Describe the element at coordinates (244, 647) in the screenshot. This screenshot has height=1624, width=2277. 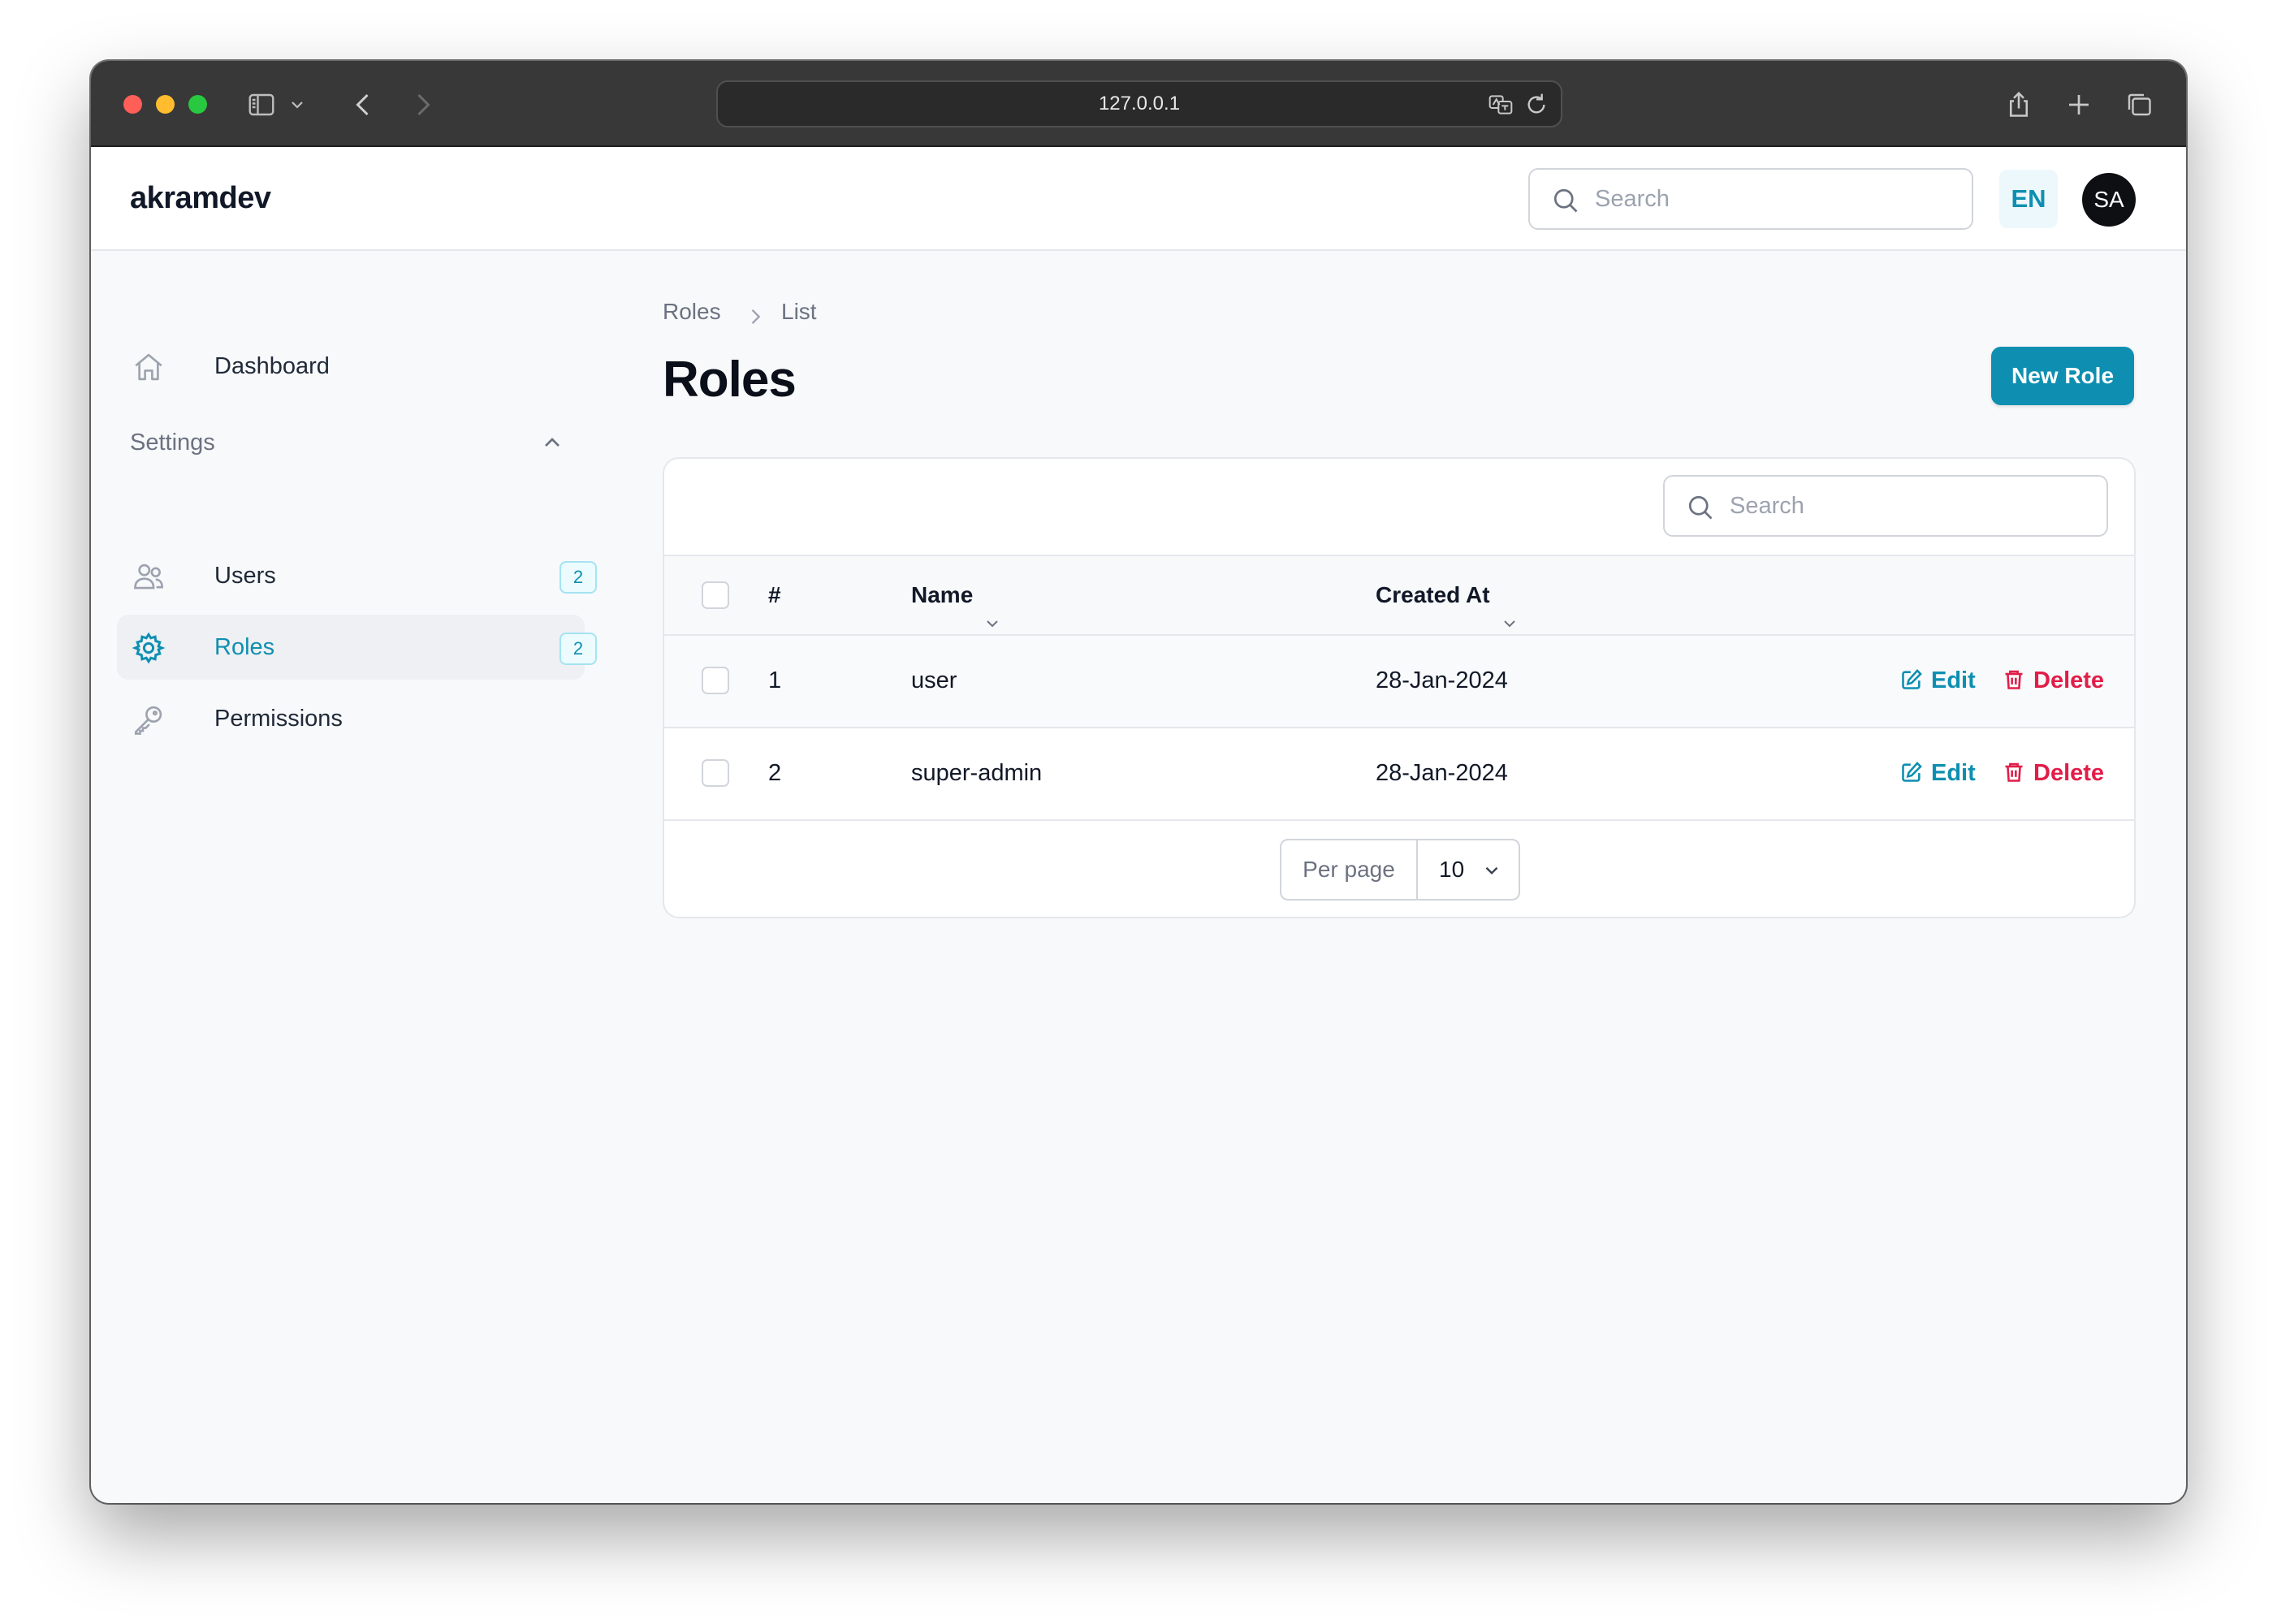
I see `sidebar-item-label: Roles` at that location.